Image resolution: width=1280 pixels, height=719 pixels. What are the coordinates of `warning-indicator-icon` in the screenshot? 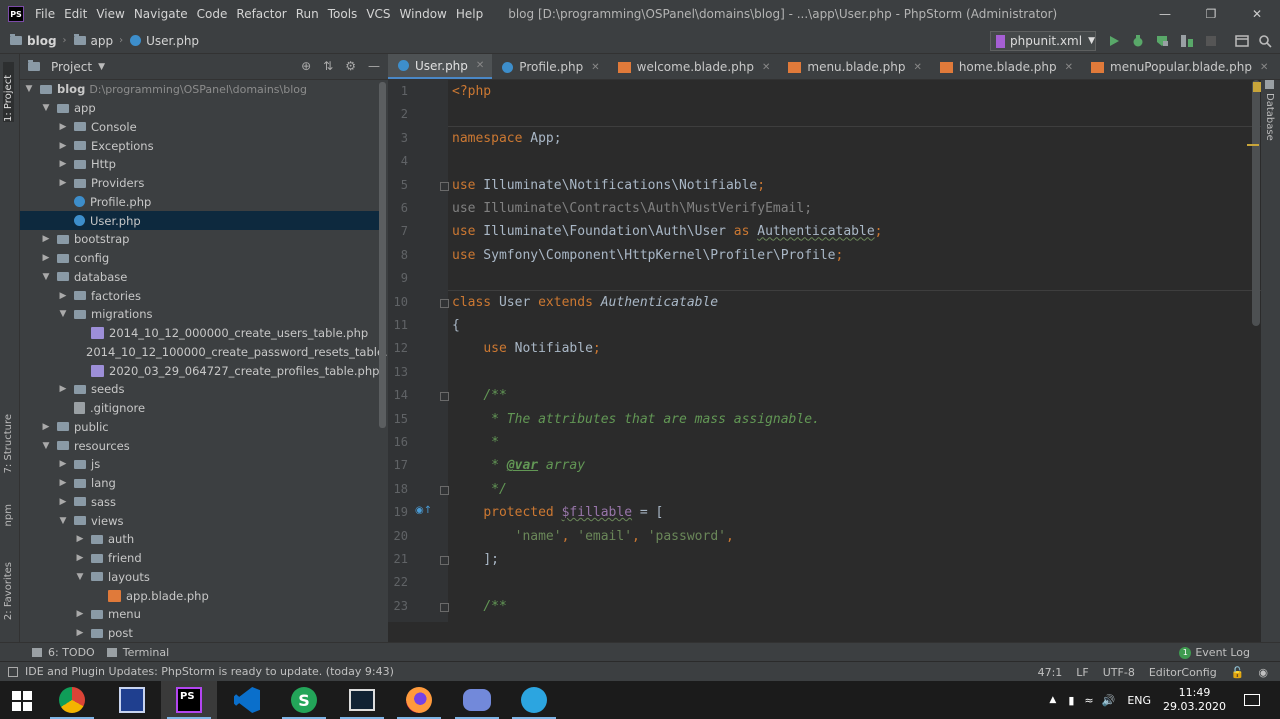 It's located at (1257, 87).